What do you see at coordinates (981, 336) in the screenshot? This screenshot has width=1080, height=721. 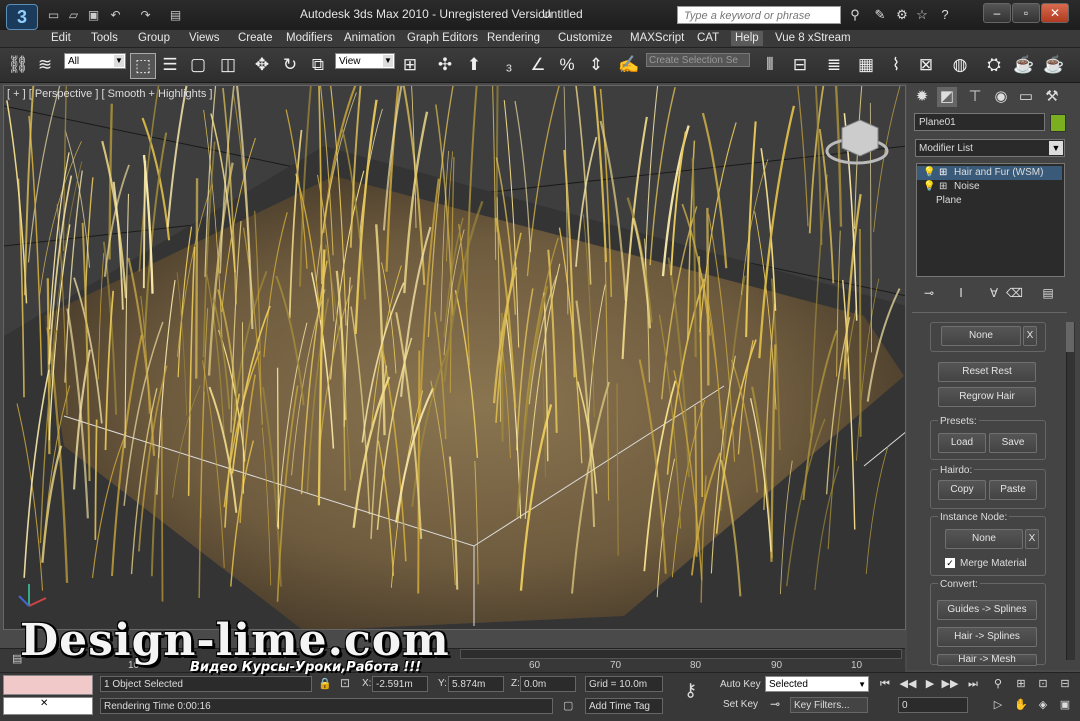 I see `none-button: None` at bounding box center [981, 336].